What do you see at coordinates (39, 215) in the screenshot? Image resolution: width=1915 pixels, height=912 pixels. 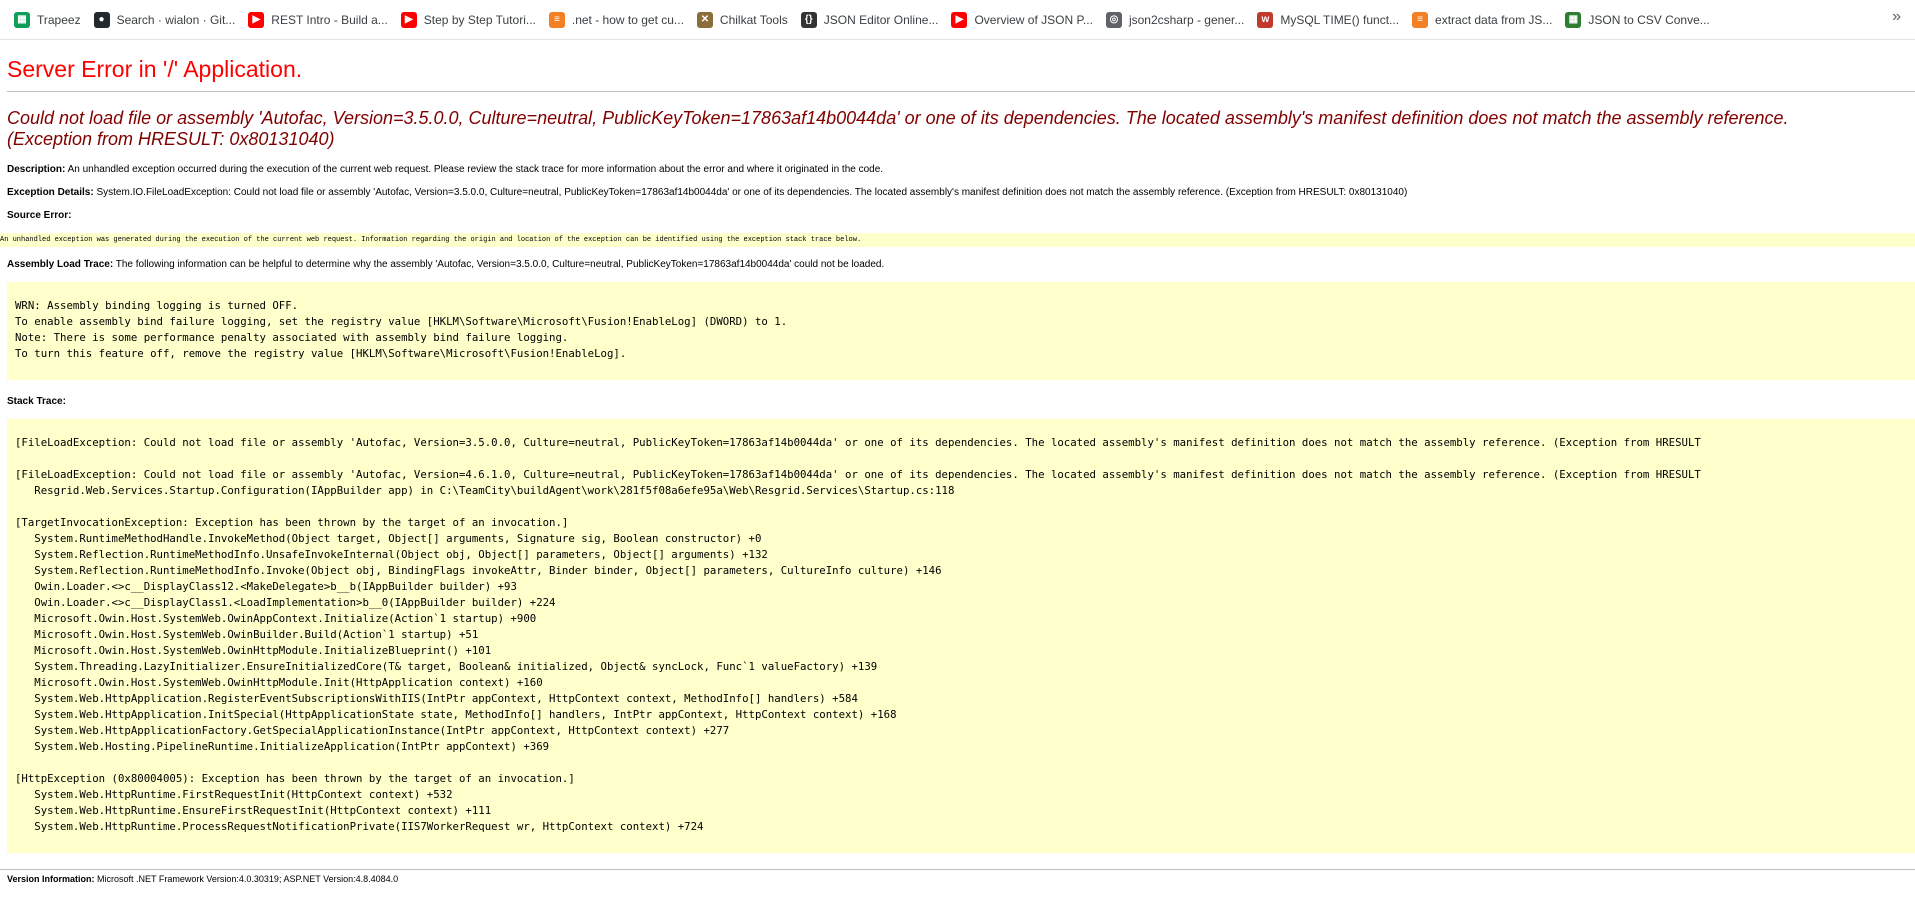 I see `source-label: Source Error:` at bounding box center [39, 215].